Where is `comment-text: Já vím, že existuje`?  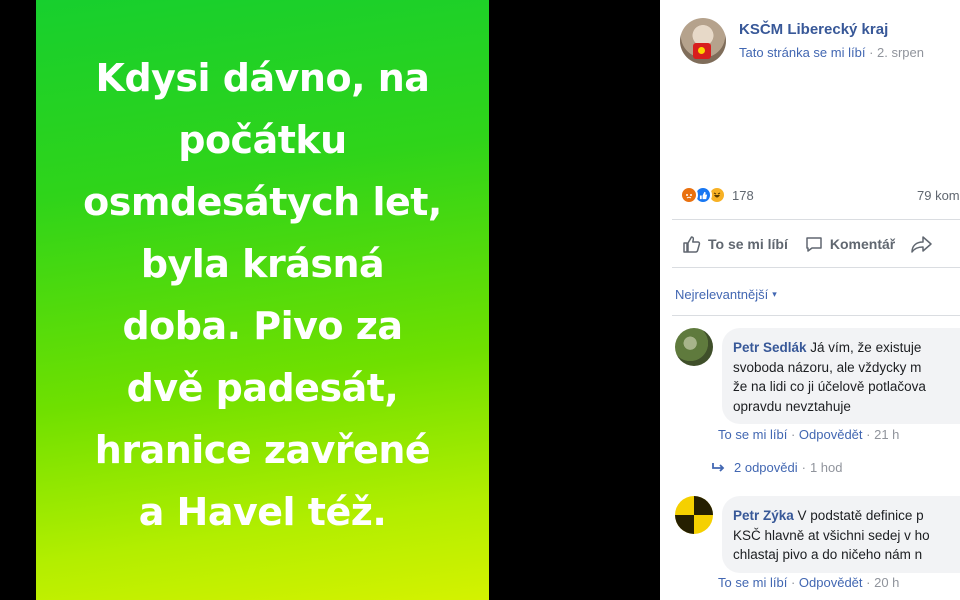 comment-text: Já vím, že existuje is located at coordinates (864, 347).